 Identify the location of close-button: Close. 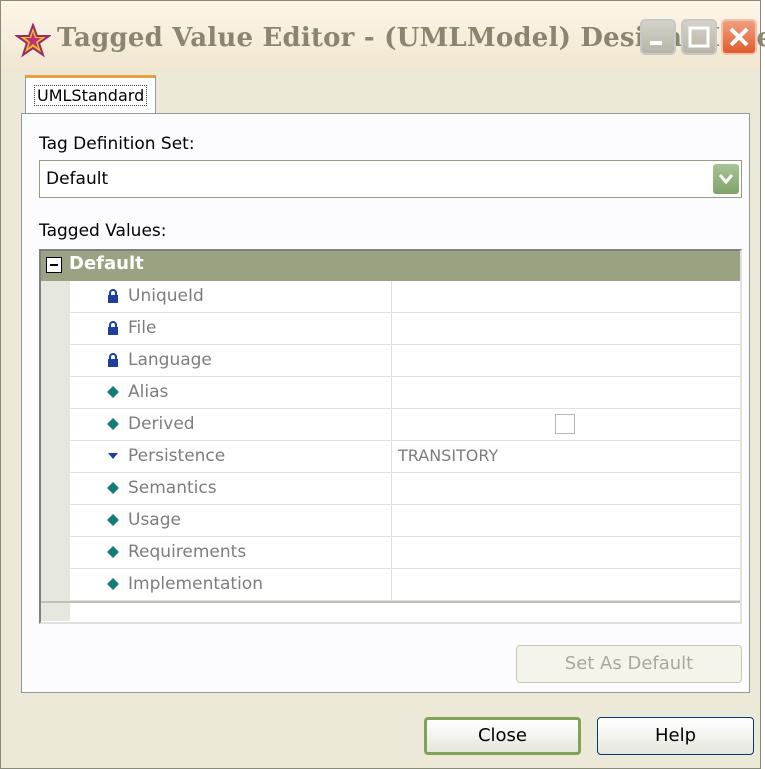
(502, 736).